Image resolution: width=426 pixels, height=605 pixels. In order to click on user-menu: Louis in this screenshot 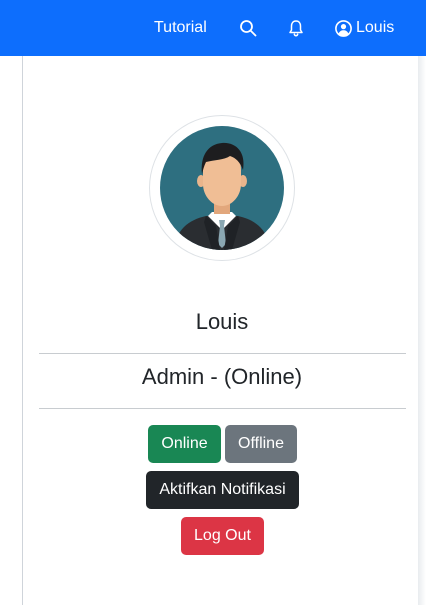, I will do `click(364, 28)`.